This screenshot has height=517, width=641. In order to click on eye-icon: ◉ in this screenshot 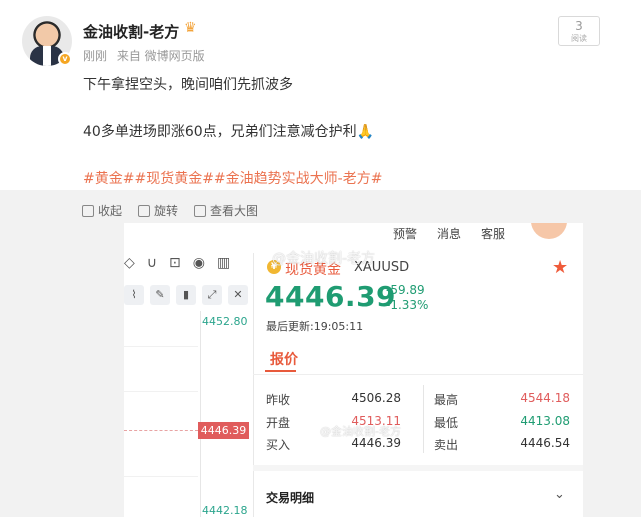, I will do `click(199, 265)`.